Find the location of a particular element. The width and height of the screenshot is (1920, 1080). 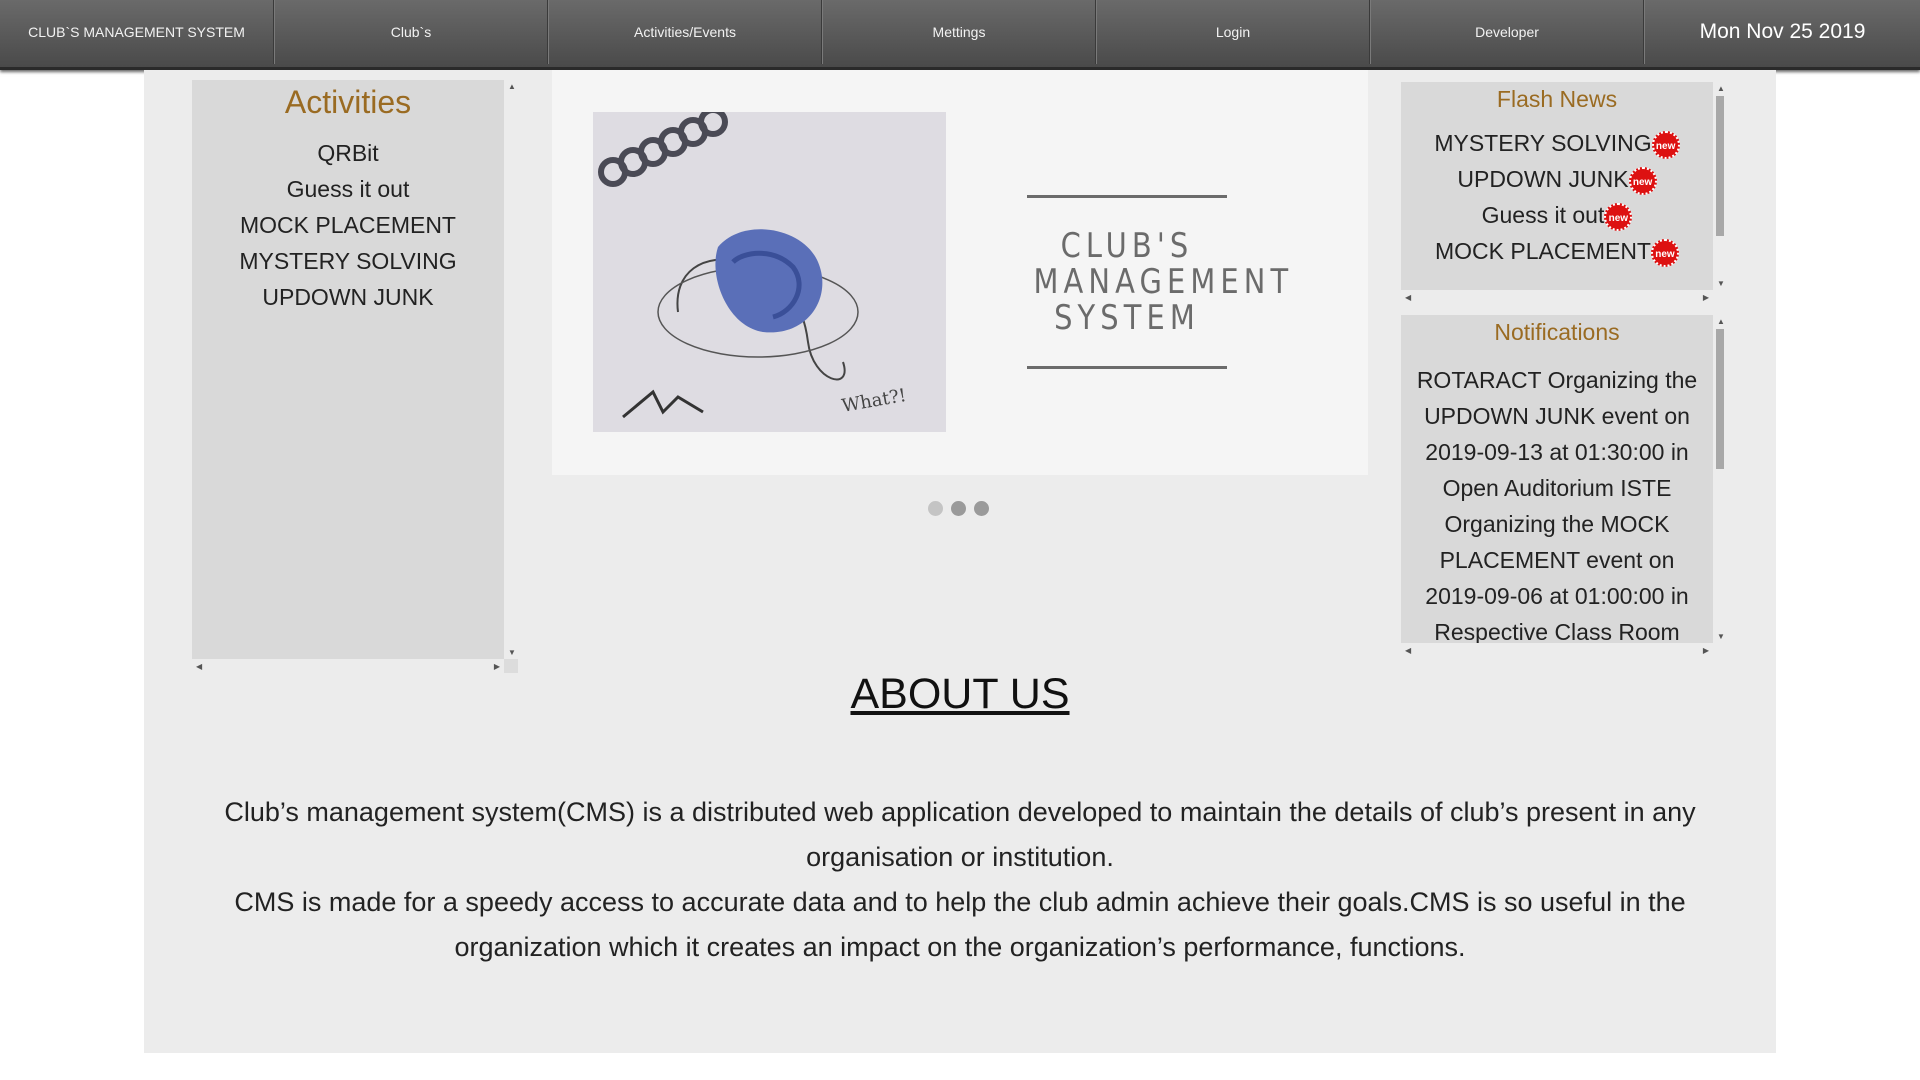

slide-image: What?! is located at coordinates (769, 272).